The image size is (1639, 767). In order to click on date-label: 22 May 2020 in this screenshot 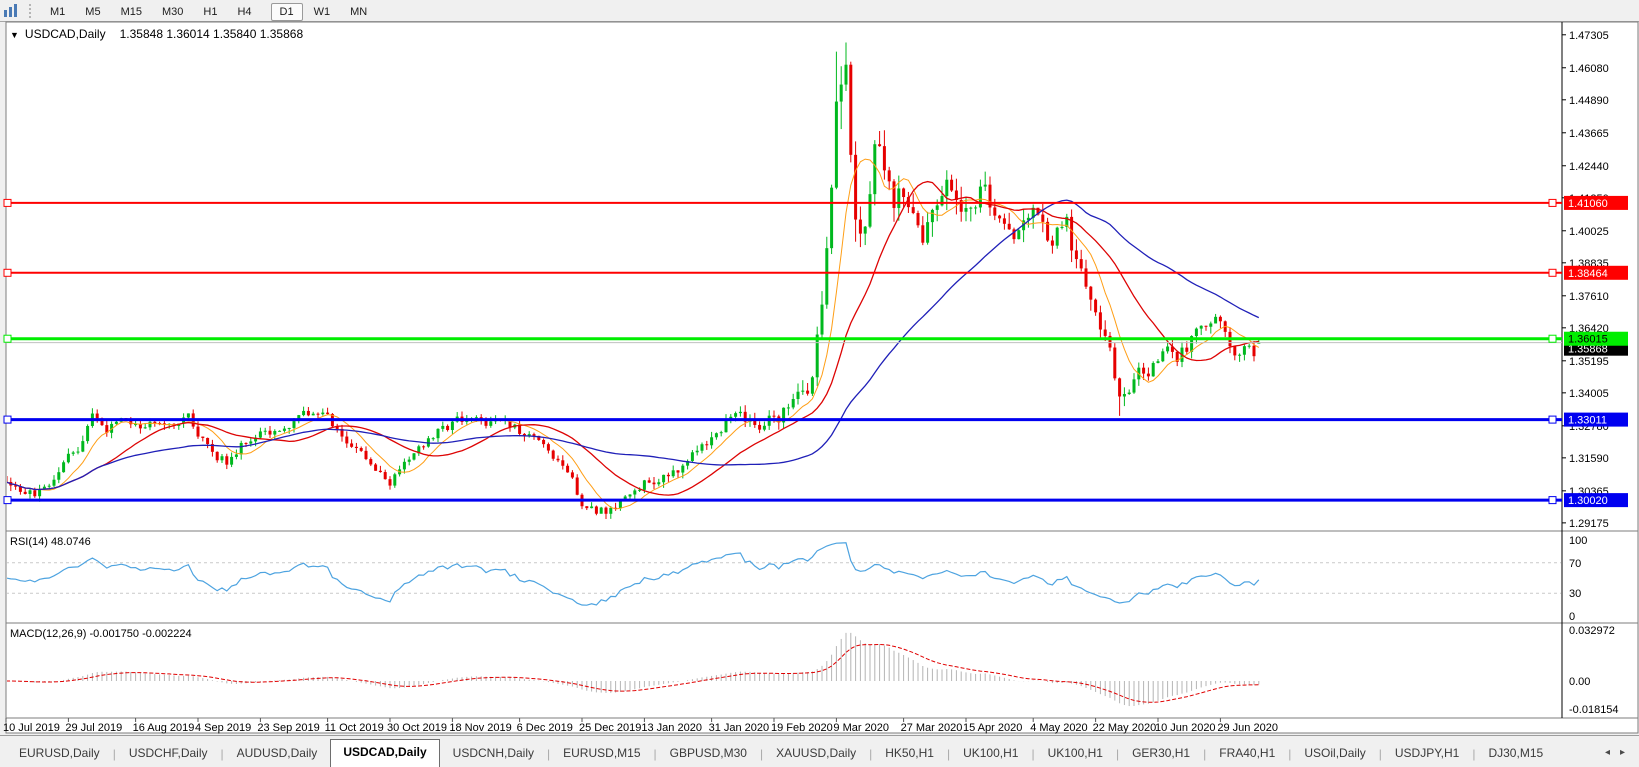, I will do `click(1125, 728)`.